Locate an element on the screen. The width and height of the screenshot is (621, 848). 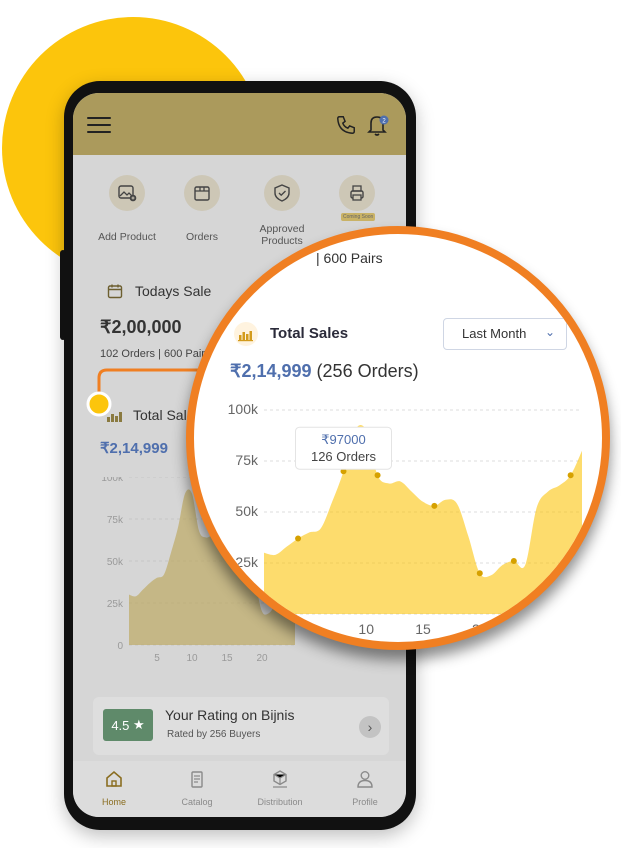
quick-action-approved-products: Approved Products is located at coordinates (282, 211).